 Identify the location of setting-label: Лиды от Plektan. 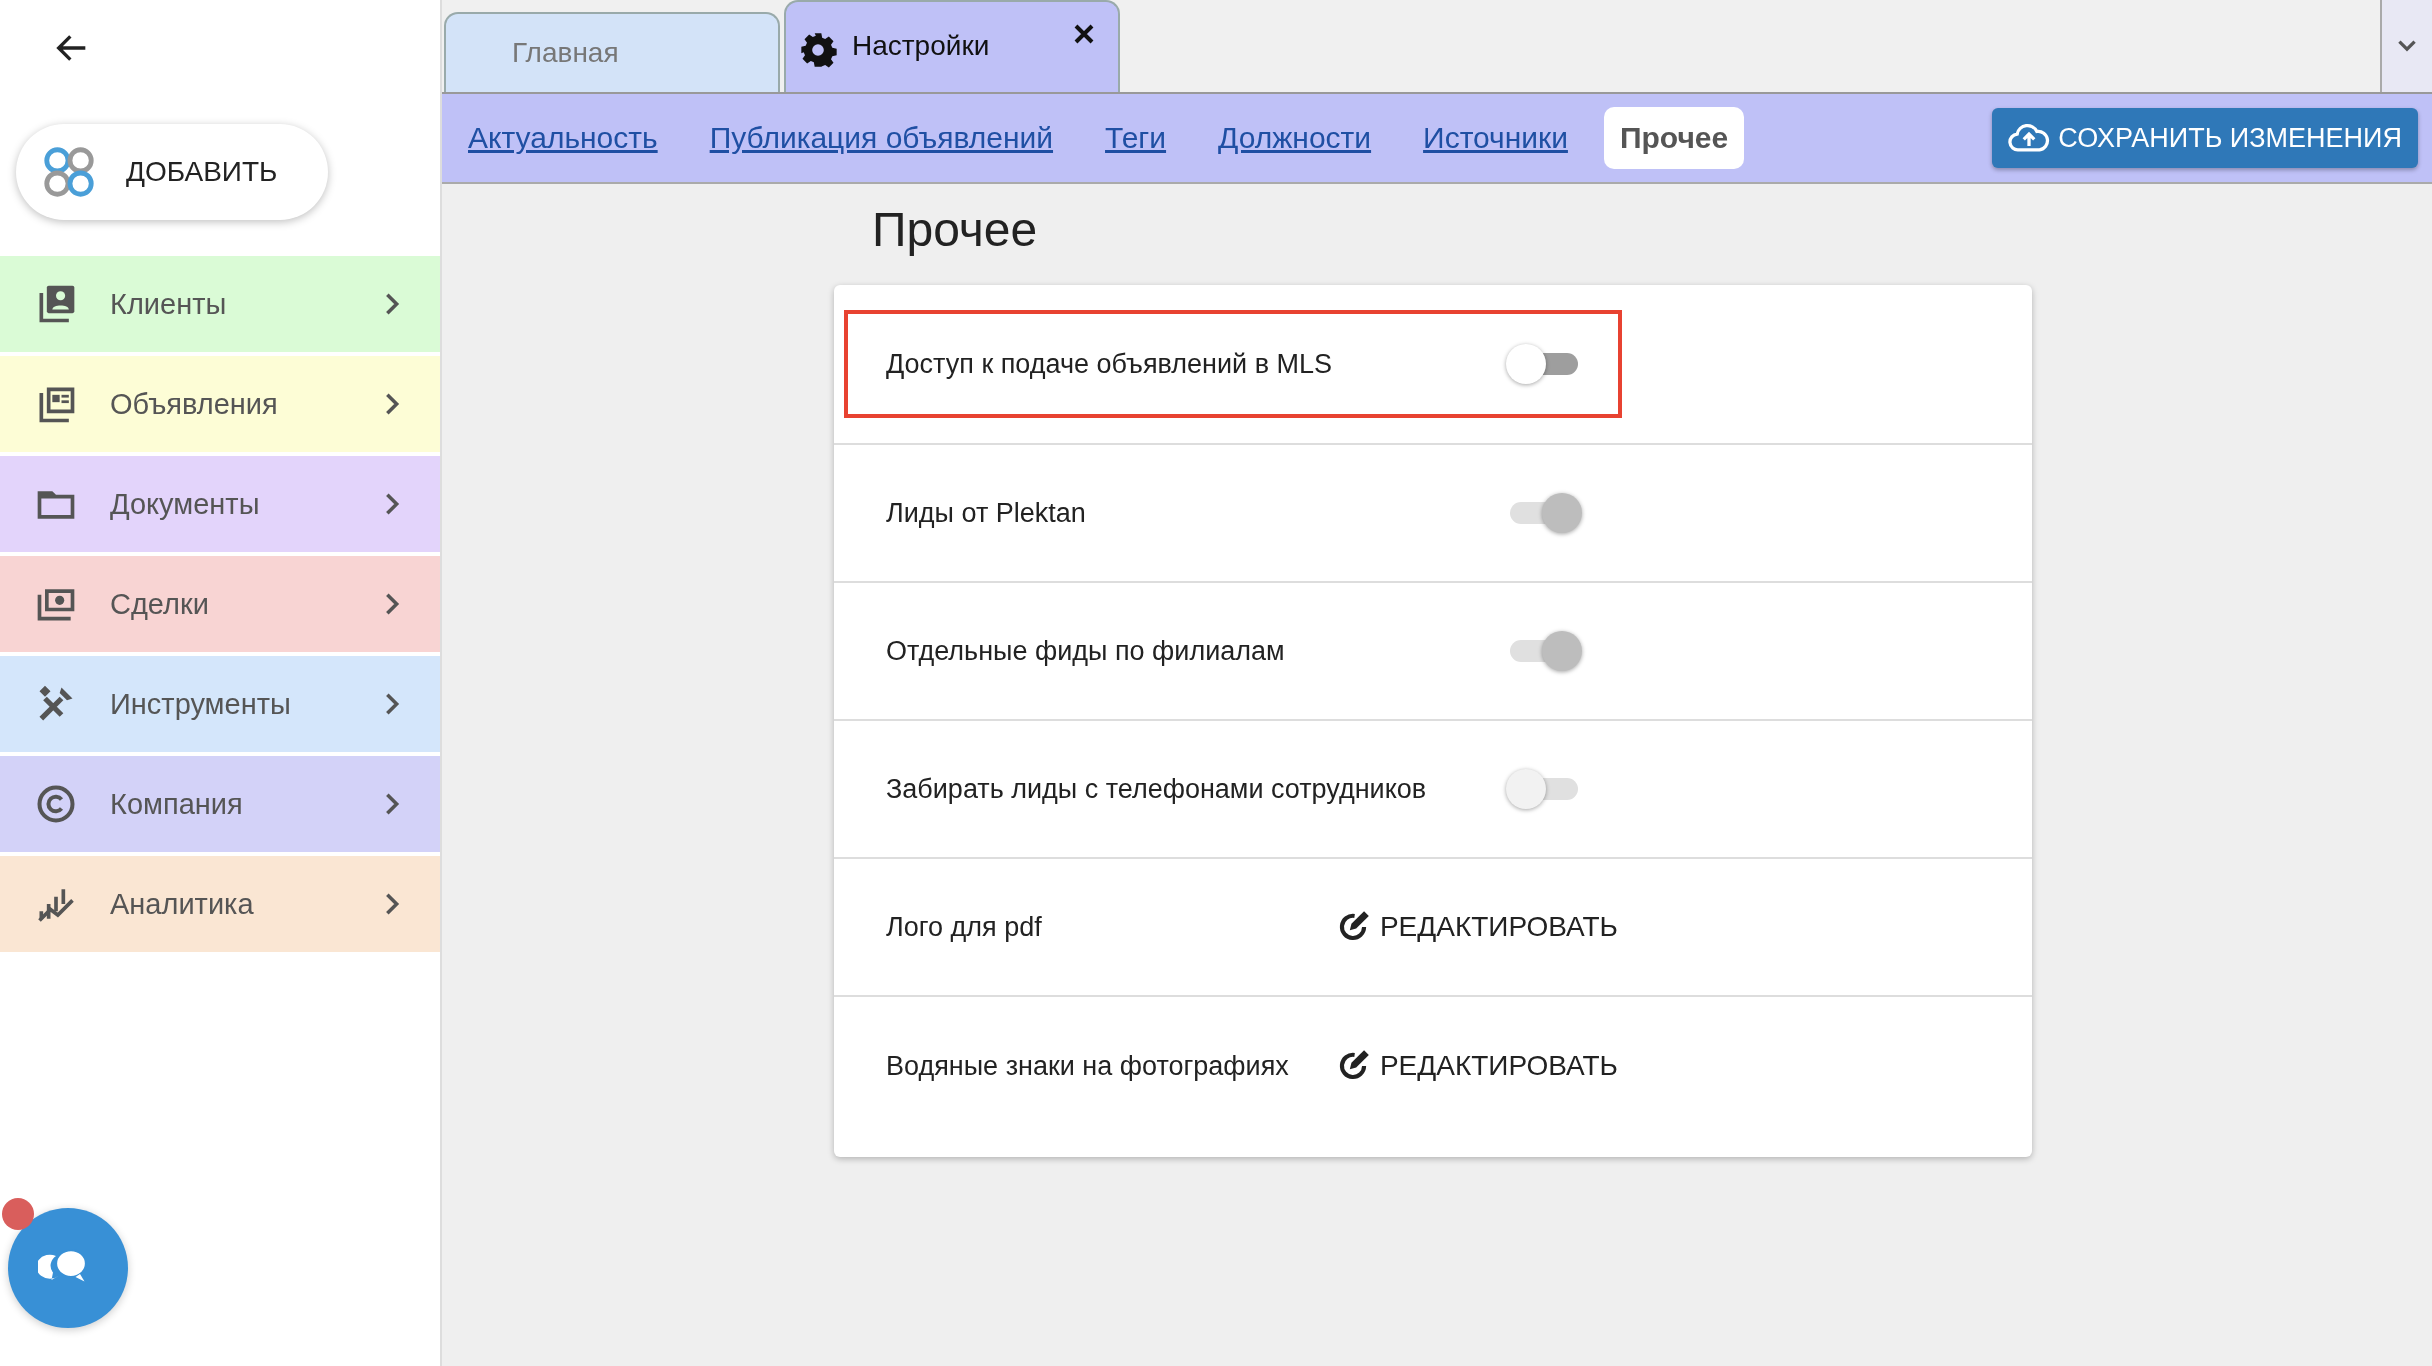
(986, 513).